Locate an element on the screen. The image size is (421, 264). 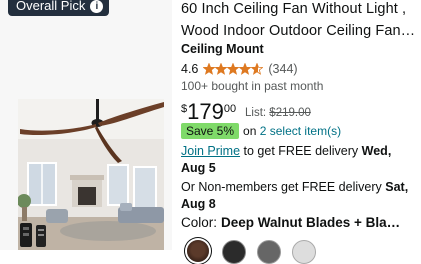
color-swatch-light is located at coordinates (304, 252).